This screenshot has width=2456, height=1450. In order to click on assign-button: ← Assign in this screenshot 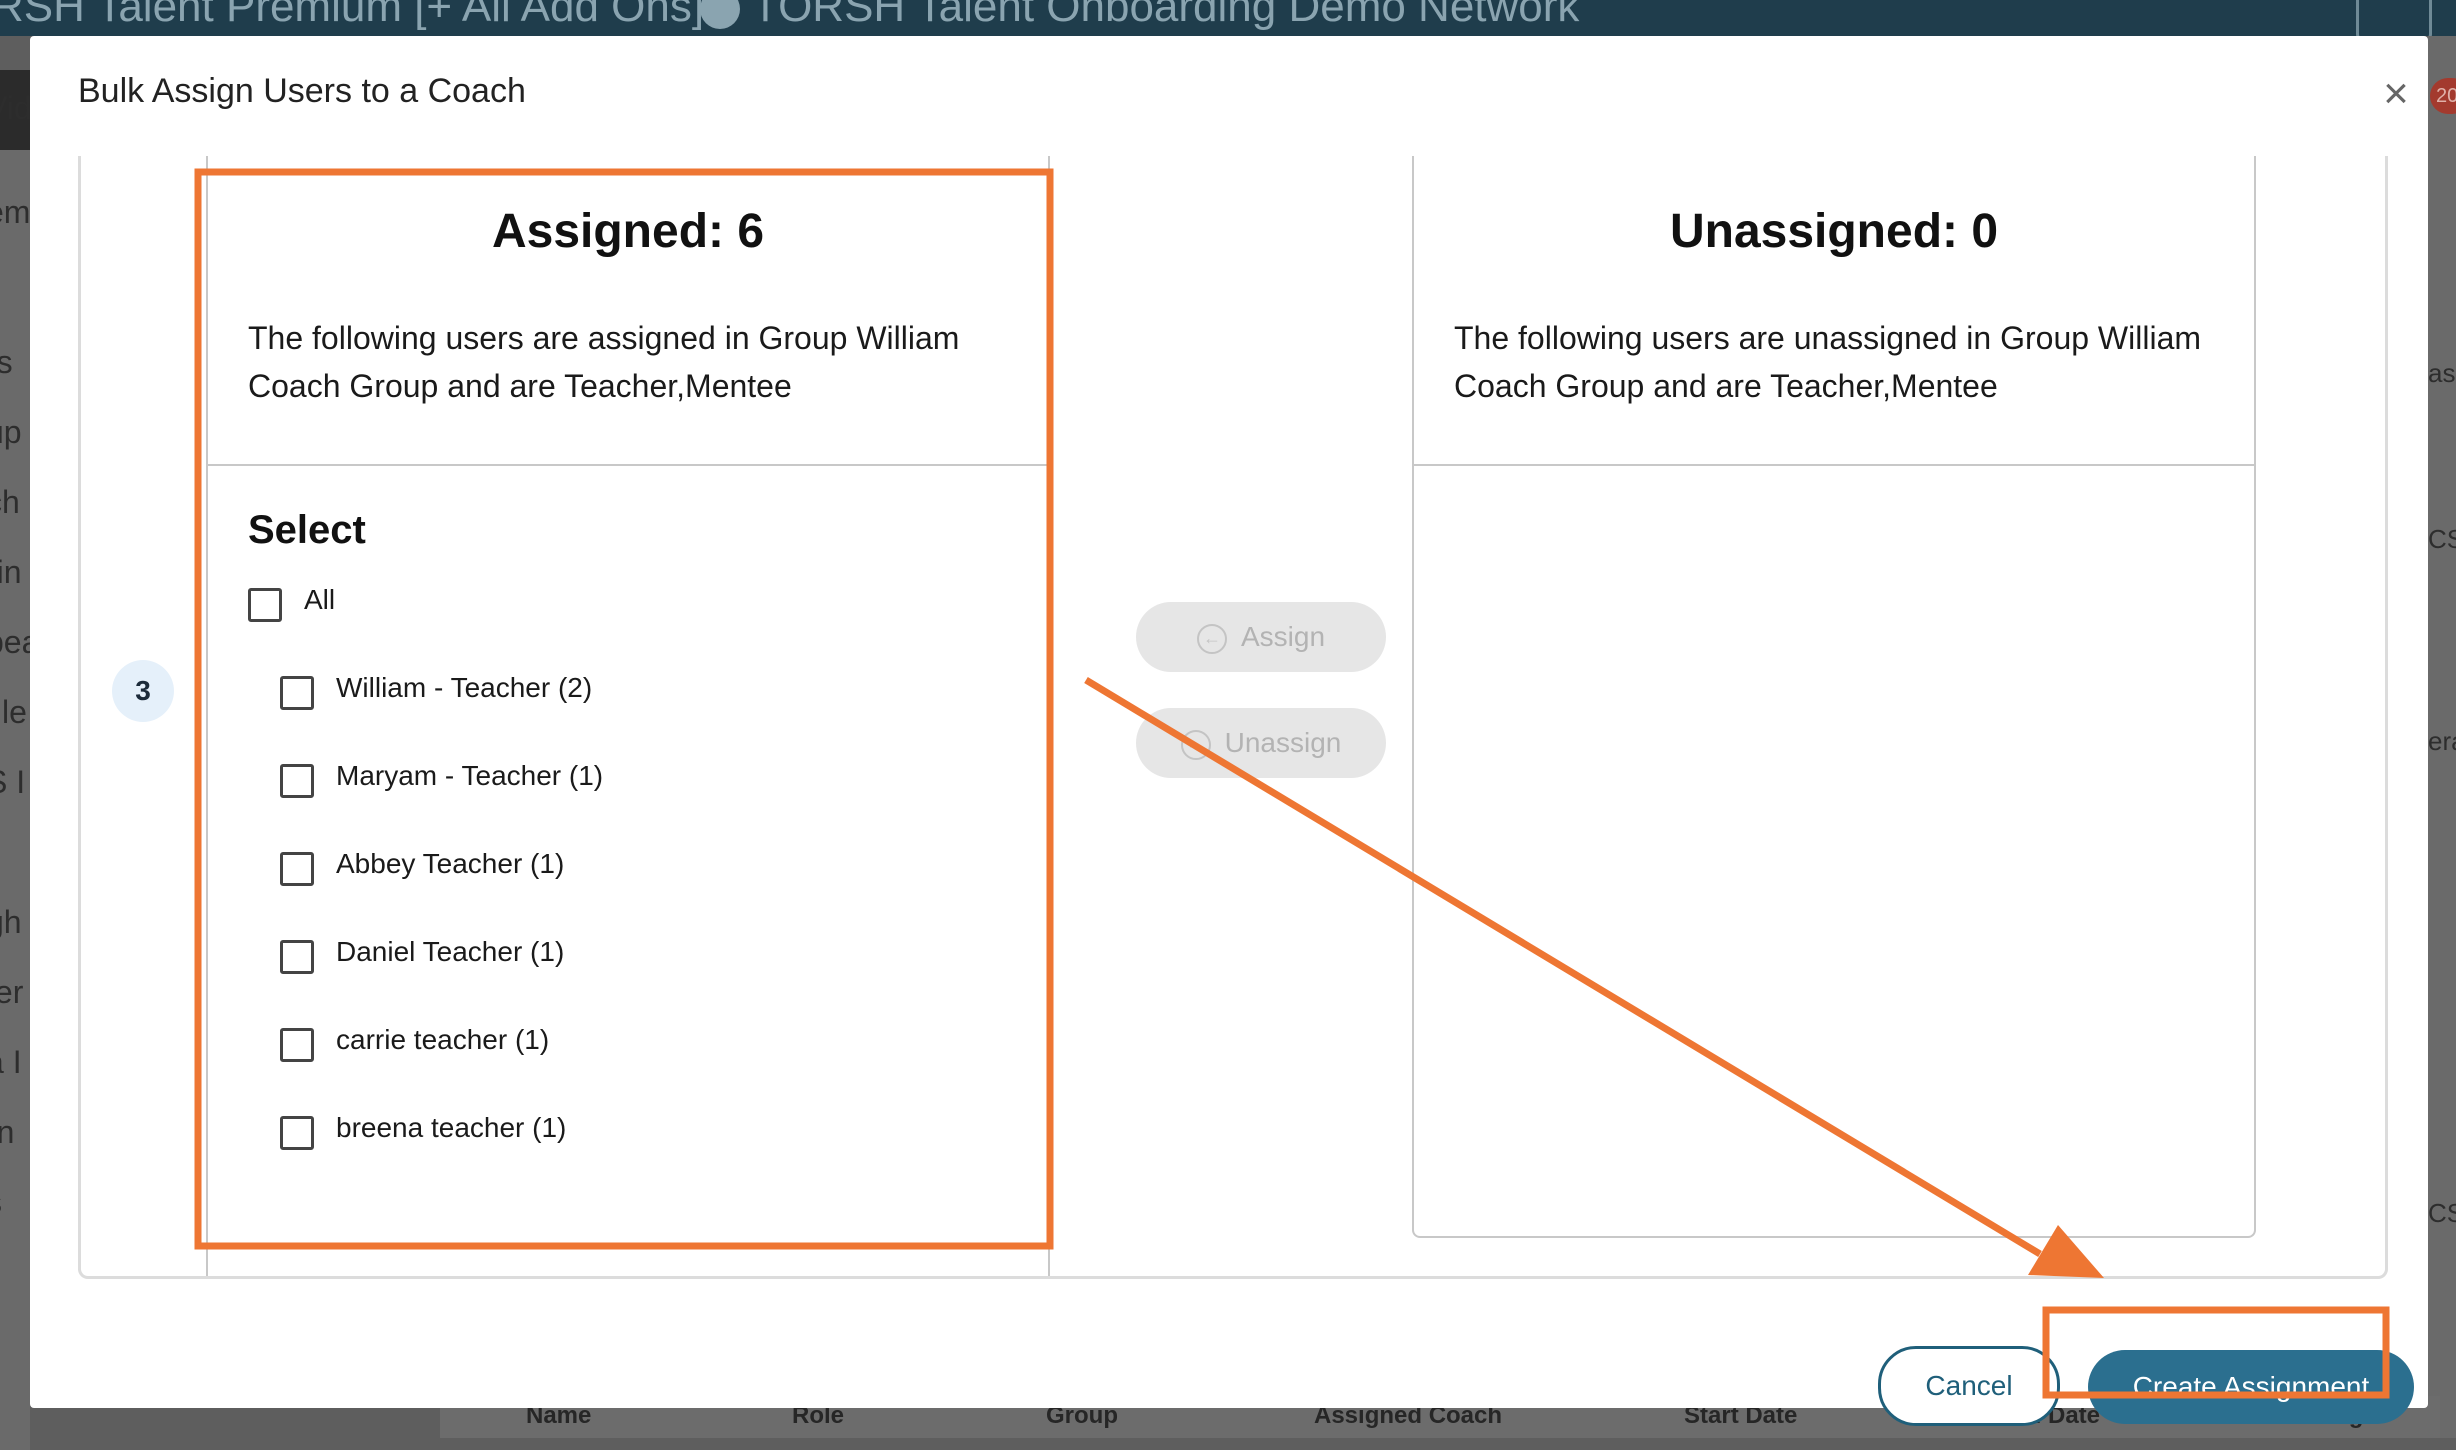, I will do `click(1261, 637)`.